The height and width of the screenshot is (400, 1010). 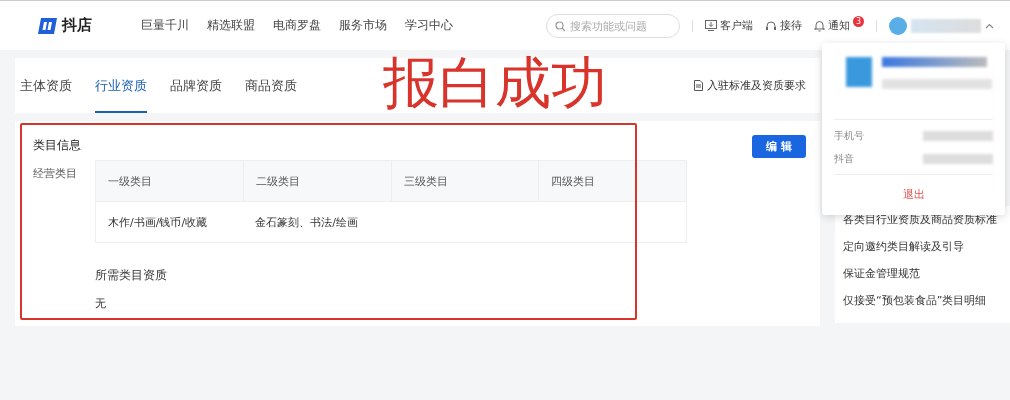 I want to click on field-value: 无, so click(x=101, y=303).